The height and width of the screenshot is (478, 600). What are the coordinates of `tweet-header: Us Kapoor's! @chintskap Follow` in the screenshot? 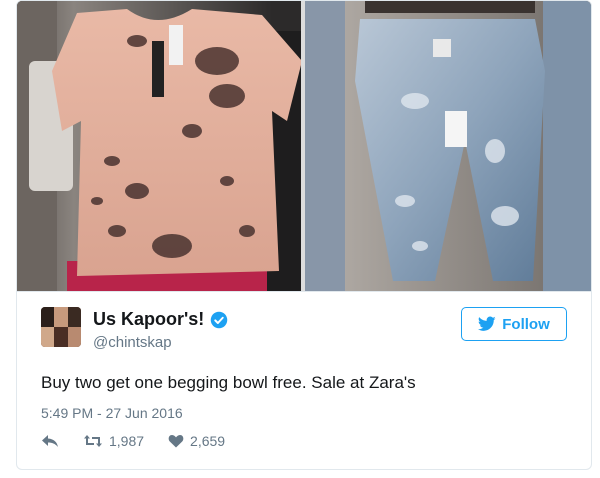 It's located at (304, 330).